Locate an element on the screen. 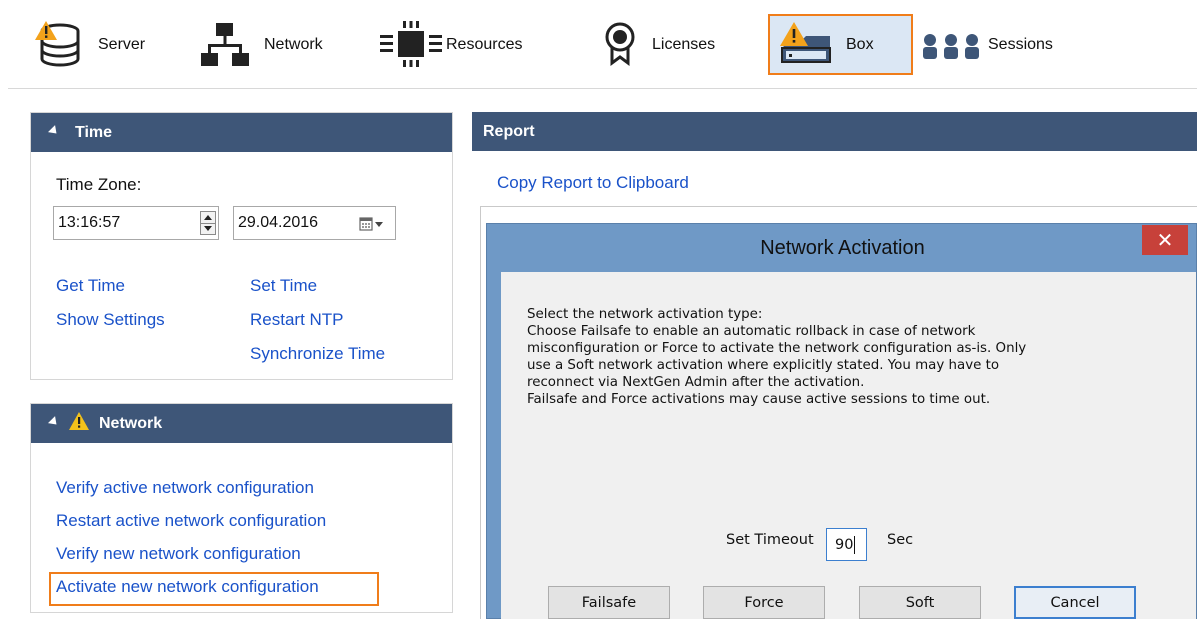 Image resolution: width=1197 pixels, height=619 pixels. verify-active-config-link: Verify active network configuration is located at coordinates (185, 488).